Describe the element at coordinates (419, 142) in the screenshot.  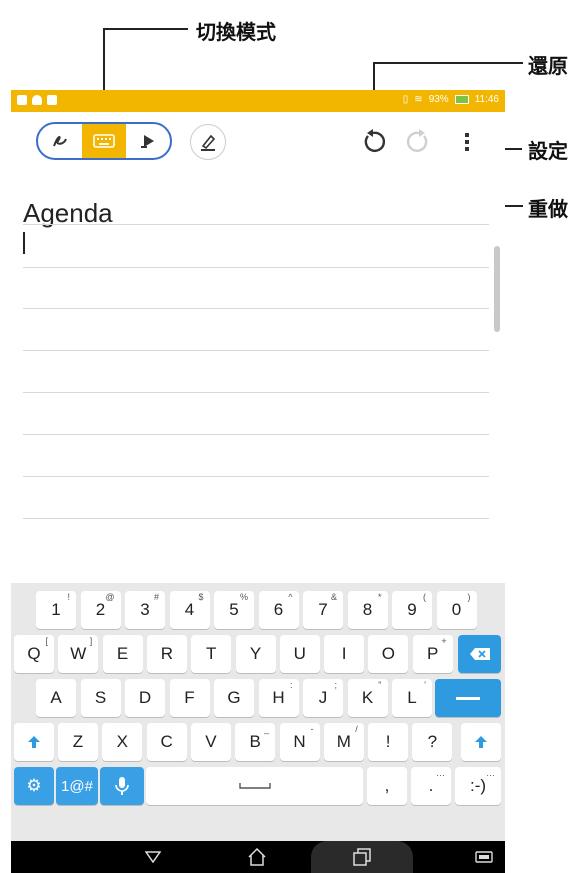
I see `redo-button` at that location.